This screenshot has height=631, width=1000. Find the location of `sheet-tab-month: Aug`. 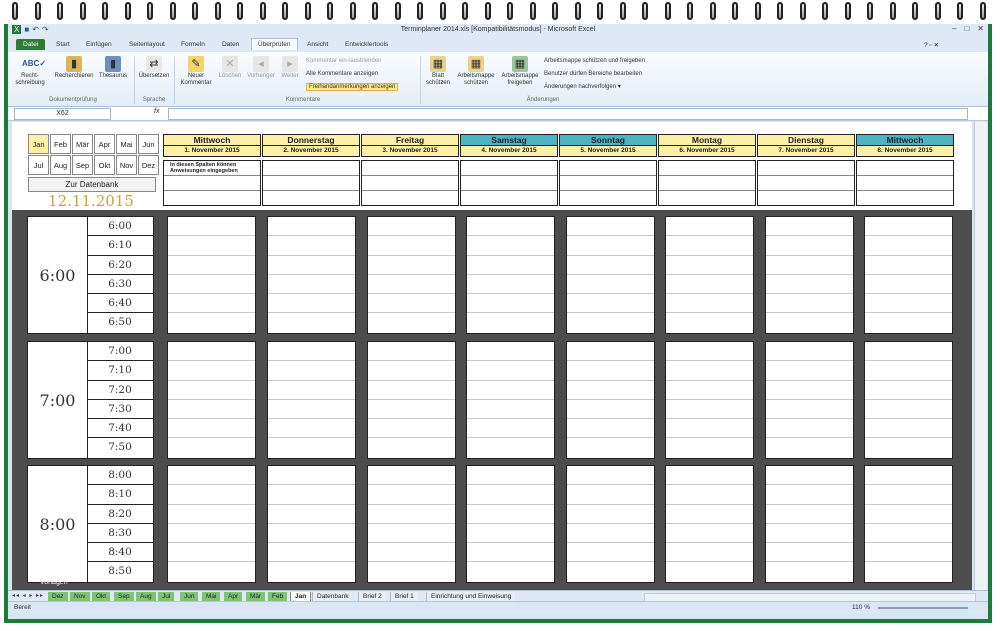

sheet-tab-month: Aug is located at coordinates (146, 596).